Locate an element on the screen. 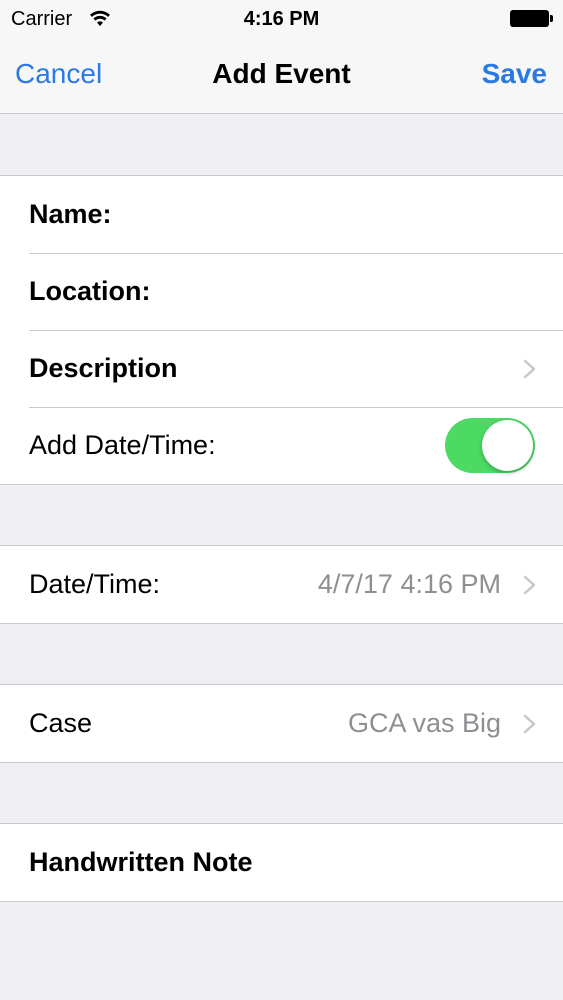 This screenshot has height=1000, width=563. datetime-group: Date/Time: 4/7/17 4:16 PM is located at coordinates (281, 584).